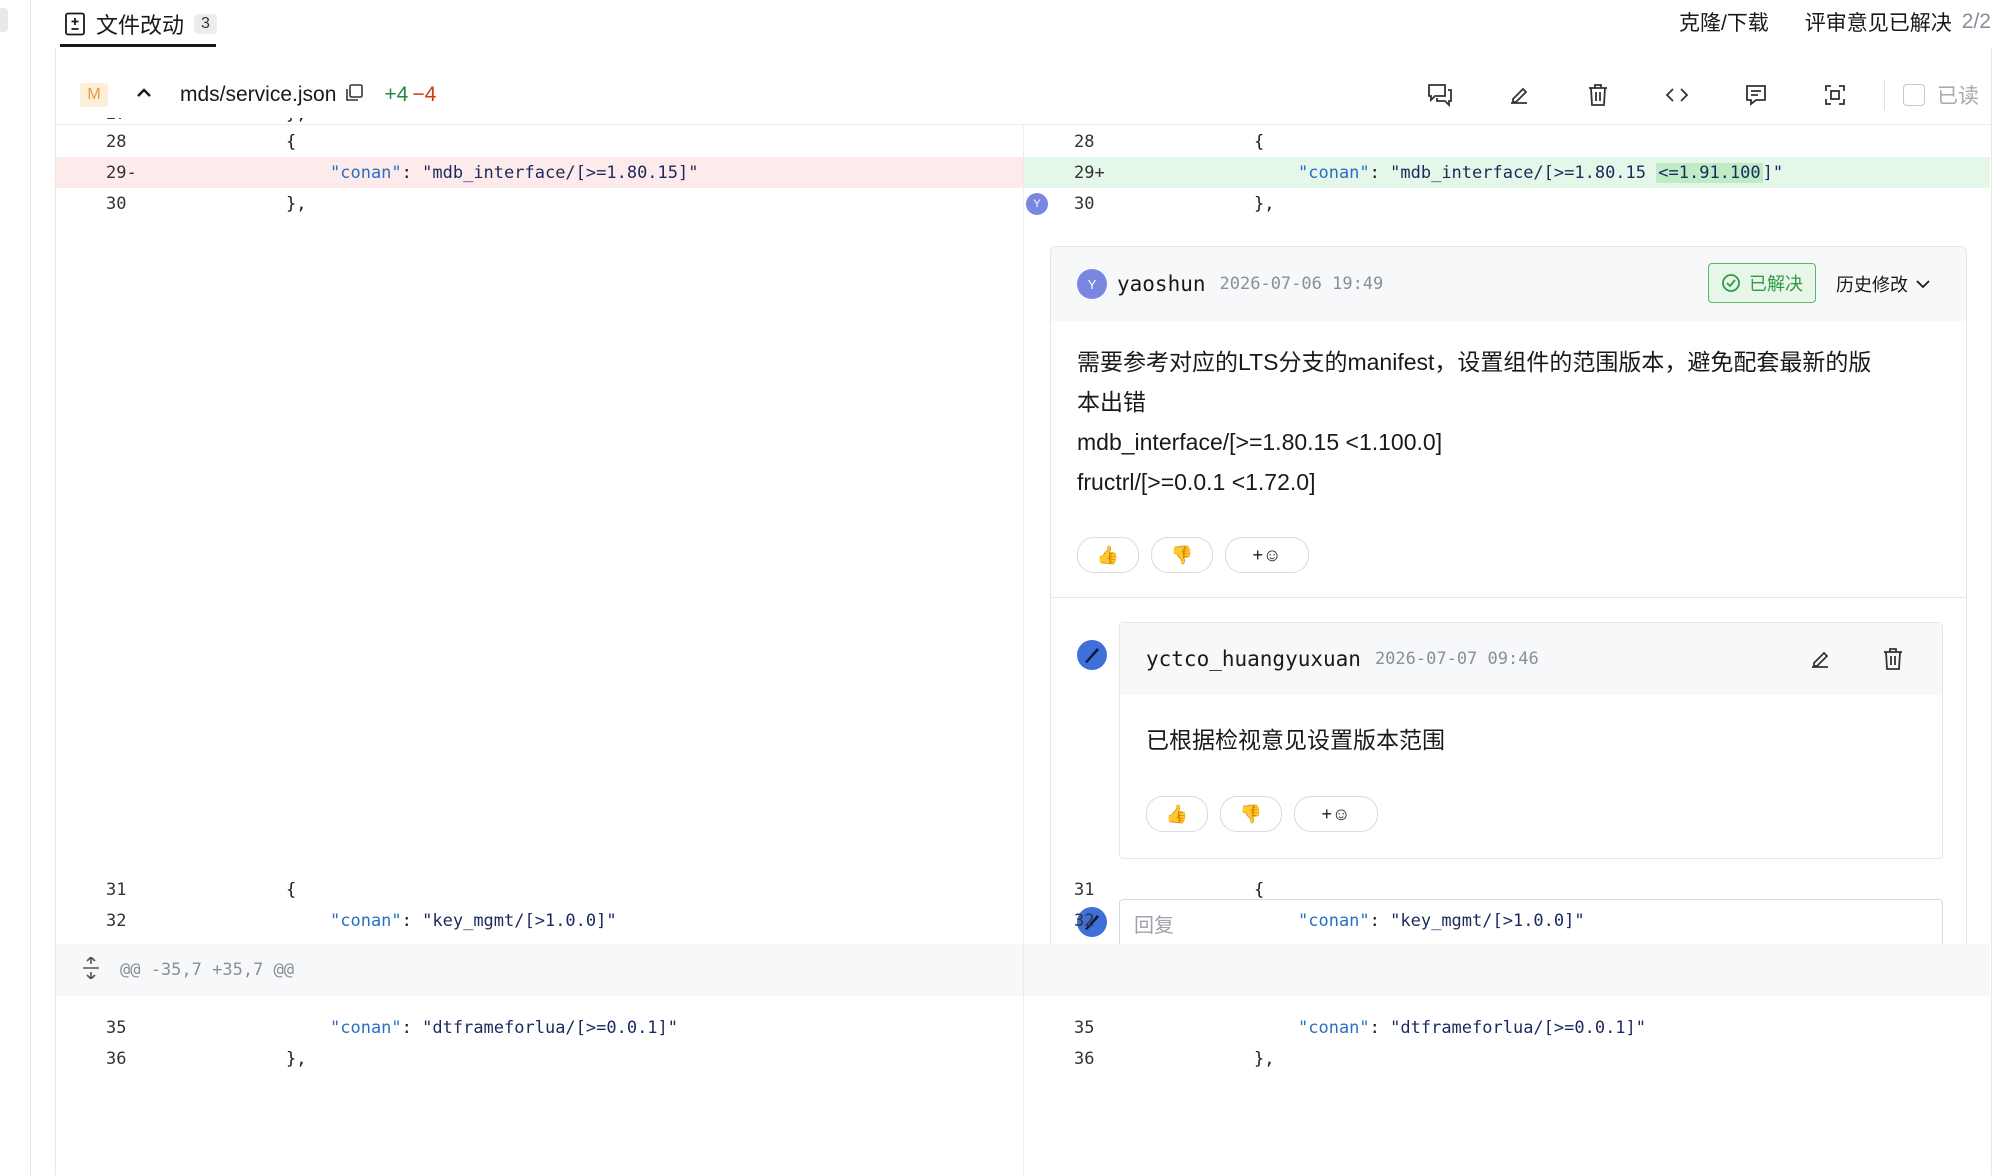  I want to click on reply-header: yctco_huangyuxuan 2026-07-07 09:46, so click(1531, 659).